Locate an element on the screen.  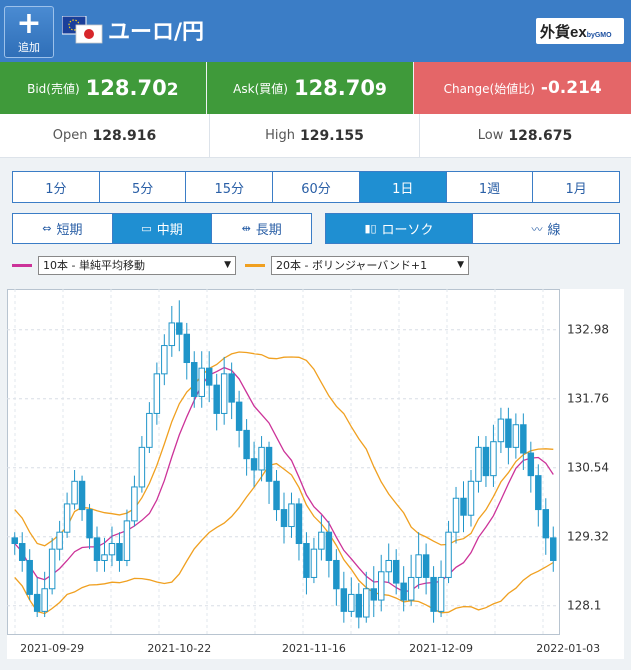
low-cell: Low 128.675 is located at coordinates (525, 135).